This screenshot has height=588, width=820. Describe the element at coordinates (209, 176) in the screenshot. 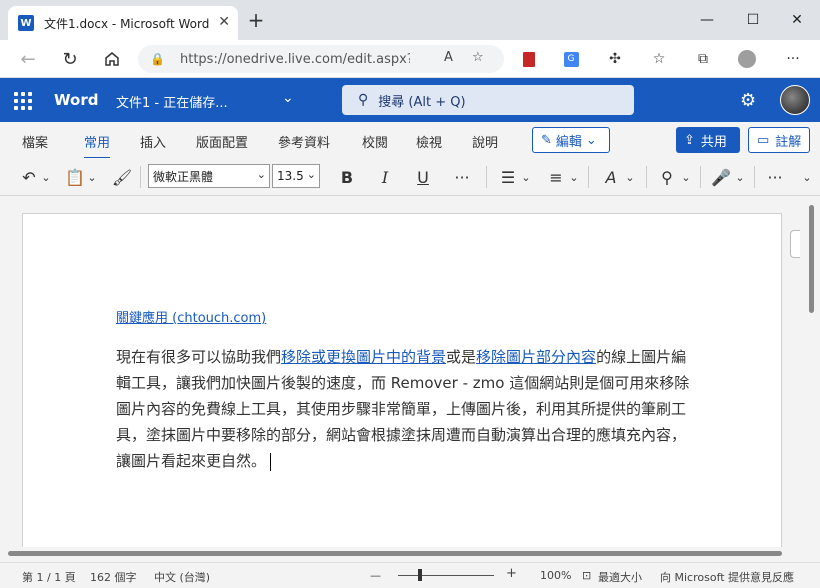

I see `font-name-select: 微軟正黑體 ⌄` at that location.